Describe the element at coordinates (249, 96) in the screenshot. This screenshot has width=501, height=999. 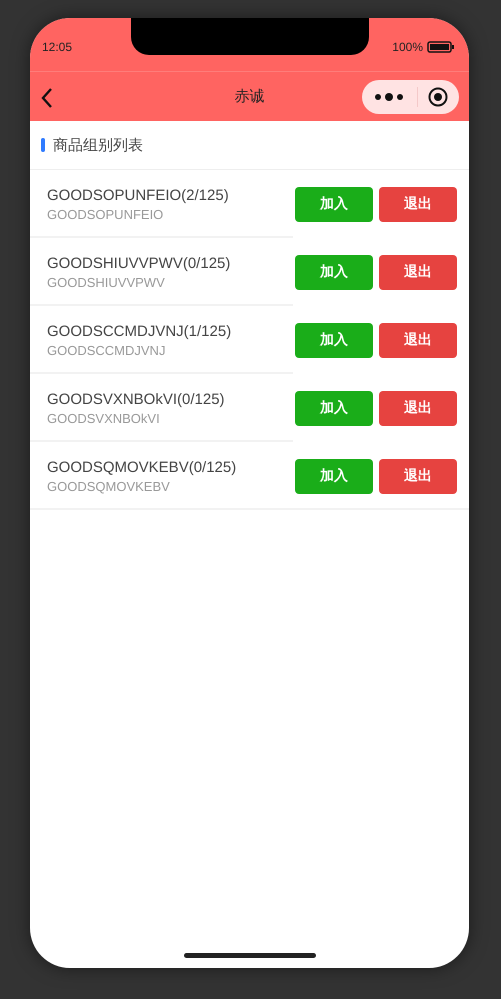
I see `page-title: 赤诚` at that location.